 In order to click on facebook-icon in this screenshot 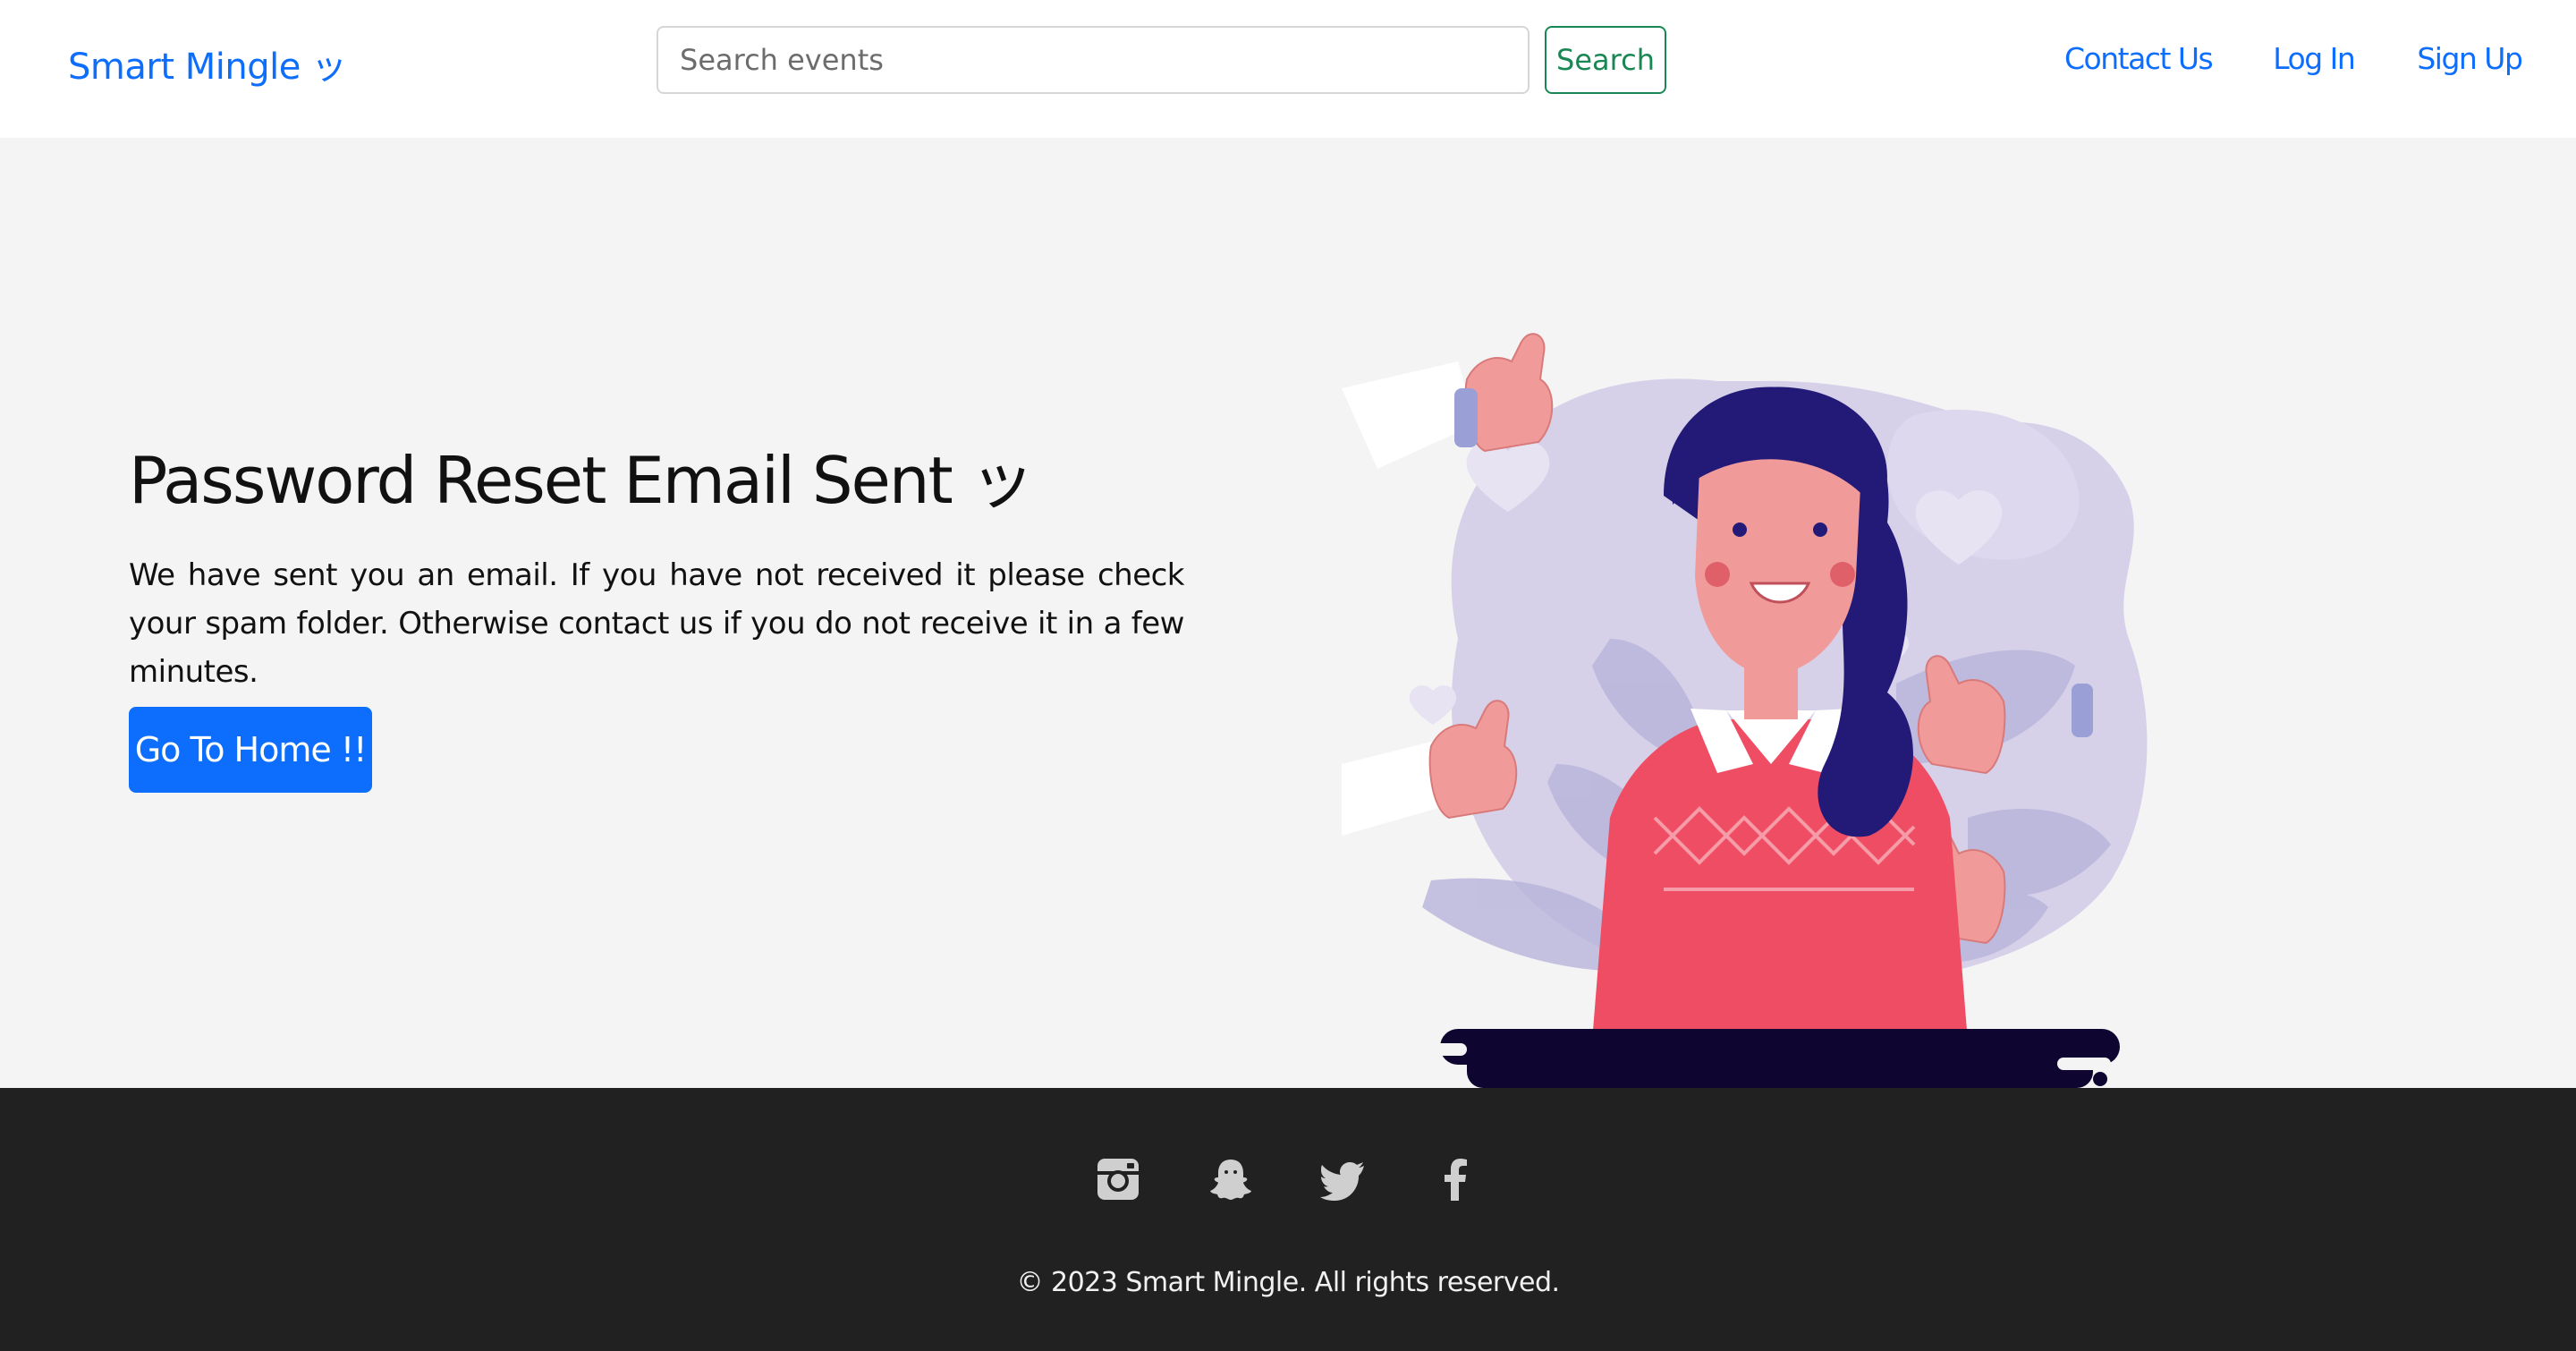, I will do `click(1456, 1179)`.